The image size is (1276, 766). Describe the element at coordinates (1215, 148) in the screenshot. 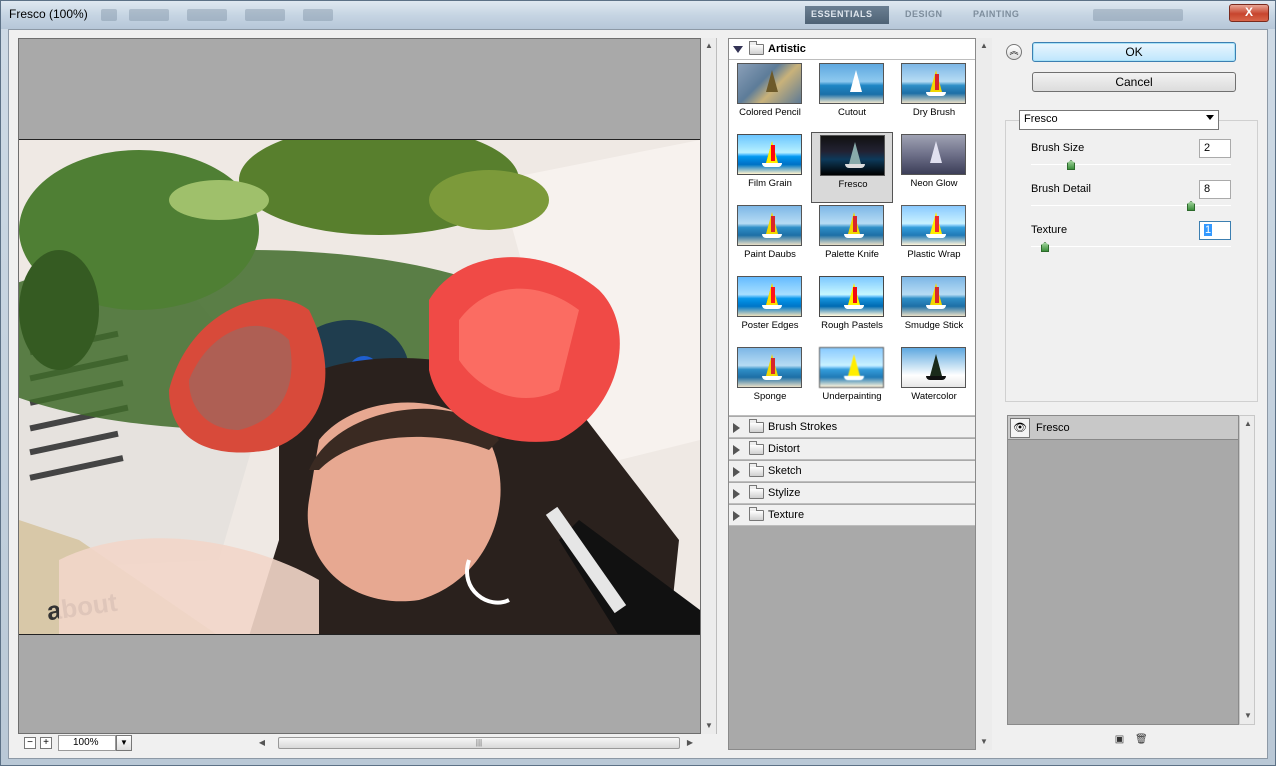

I see `brush-size-input: 2` at that location.